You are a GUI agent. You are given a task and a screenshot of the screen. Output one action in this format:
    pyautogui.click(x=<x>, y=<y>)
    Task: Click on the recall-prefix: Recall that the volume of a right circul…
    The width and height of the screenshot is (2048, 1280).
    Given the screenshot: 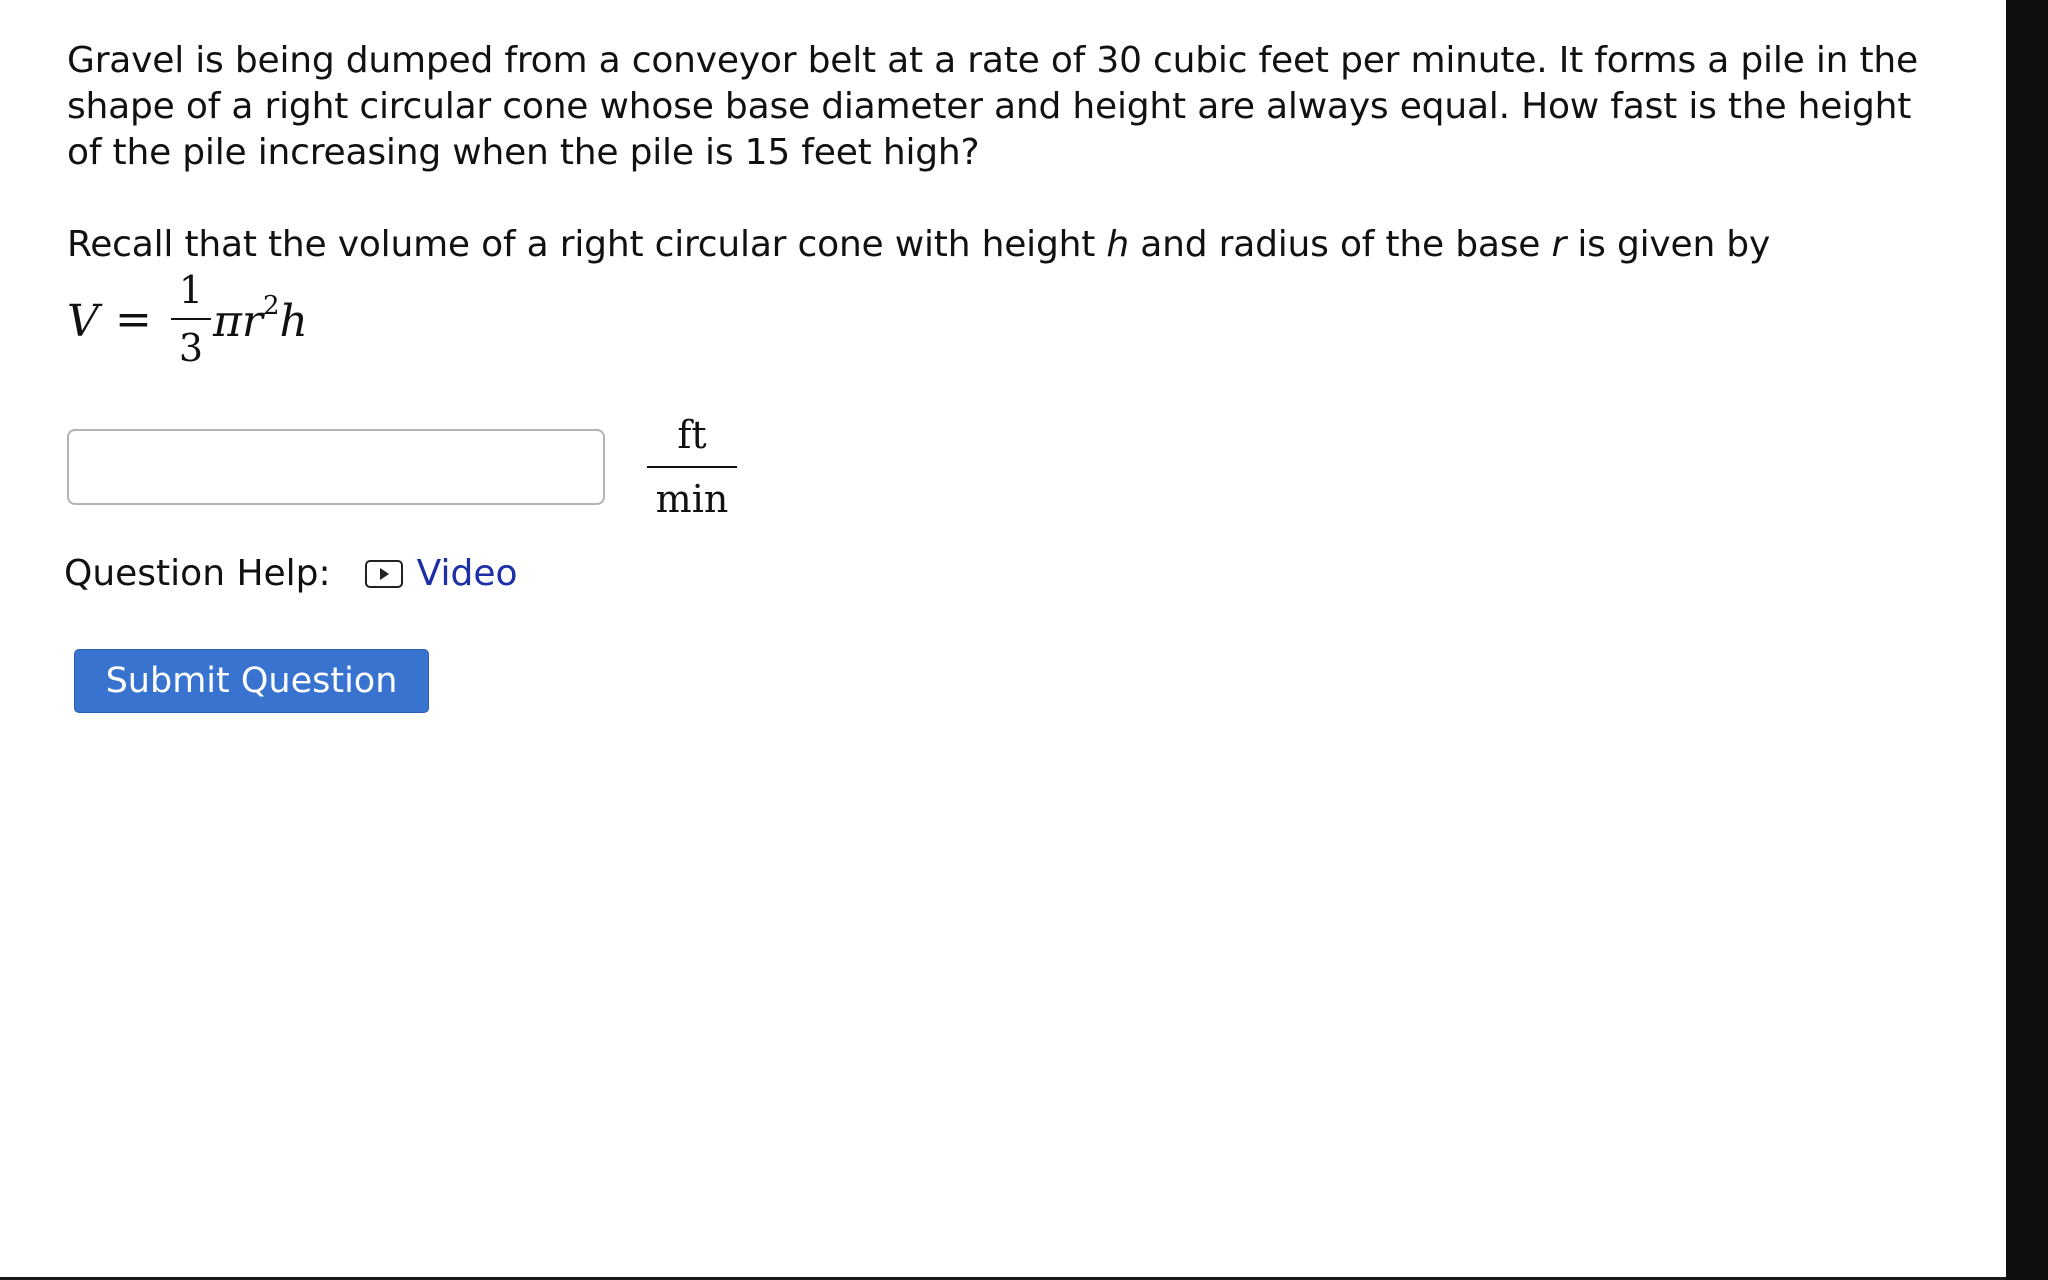 What is the action you would take?
    pyautogui.click(x=587, y=244)
    